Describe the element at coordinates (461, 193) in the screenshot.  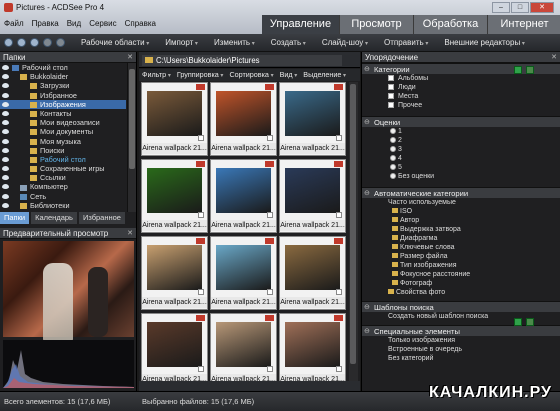
I see `auto-categories-section: Автоматические категории` at that location.